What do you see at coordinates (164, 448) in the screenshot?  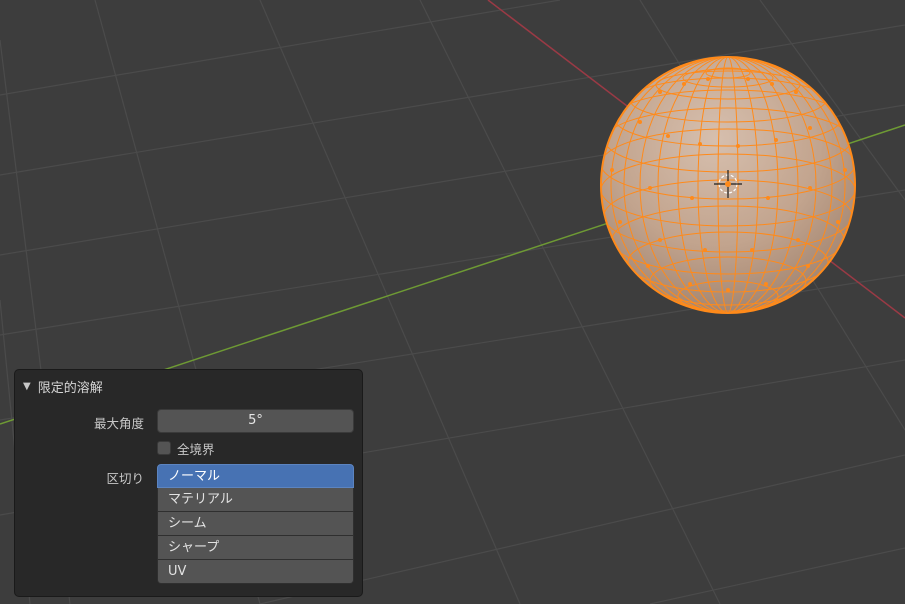 I see `all-boundaries-checkbox` at bounding box center [164, 448].